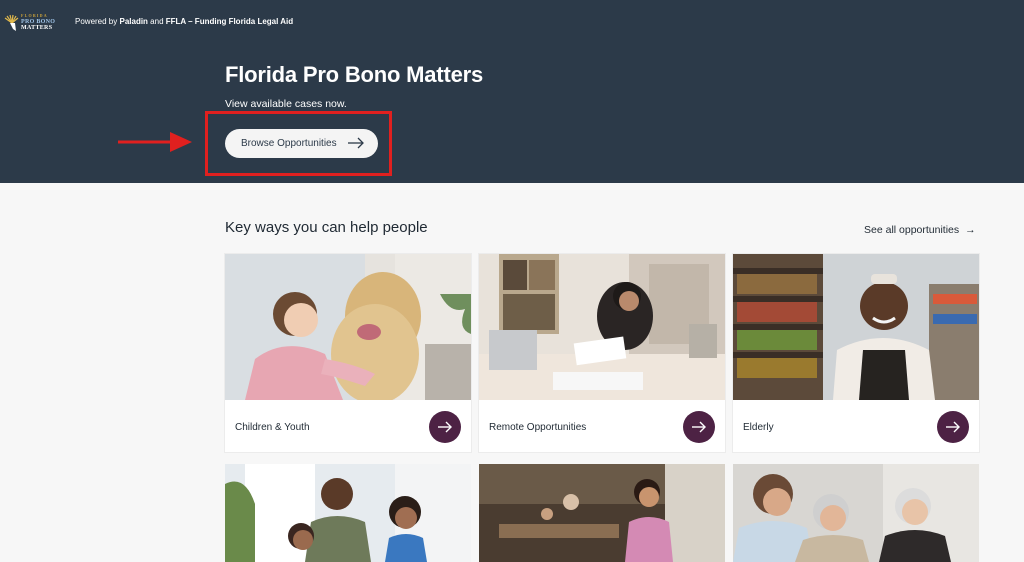 This screenshot has width=1024, height=562. What do you see at coordinates (538, 427) in the screenshot?
I see `card-label: Remote Opportunities` at bounding box center [538, 427].